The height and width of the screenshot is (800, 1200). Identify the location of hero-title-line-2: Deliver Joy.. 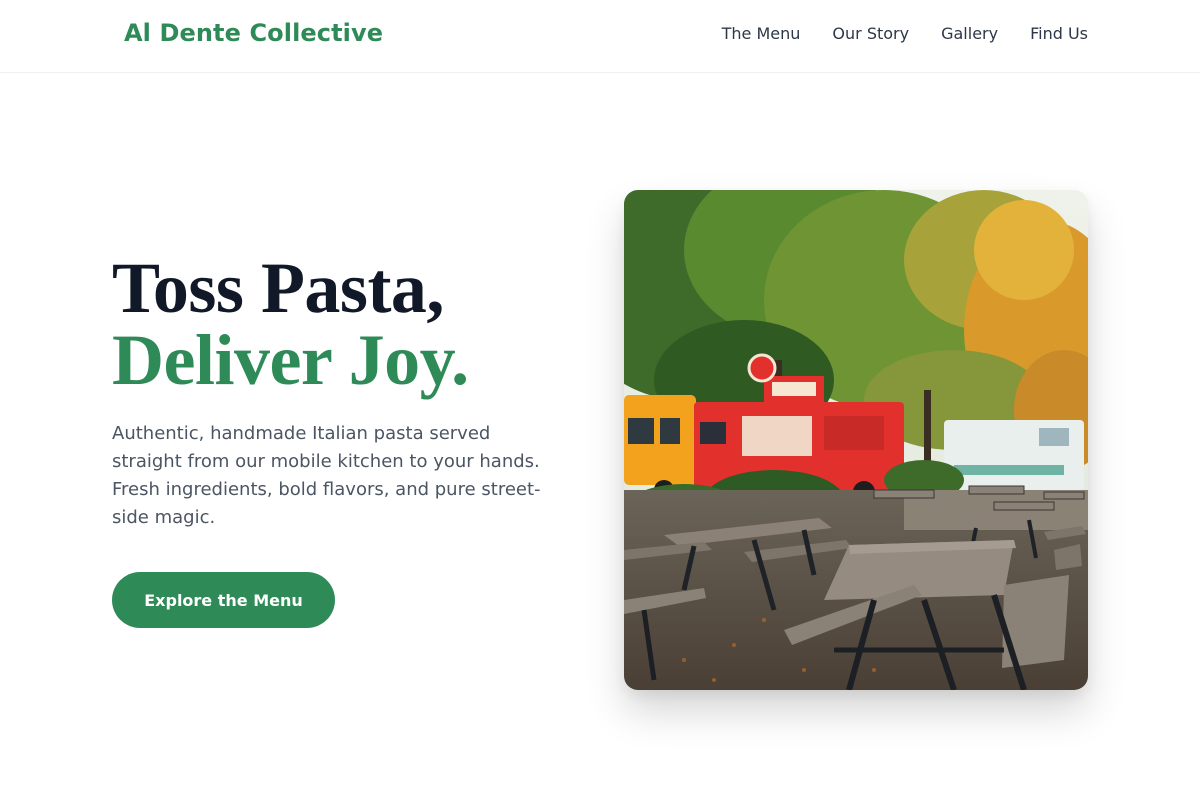
(290, 360).